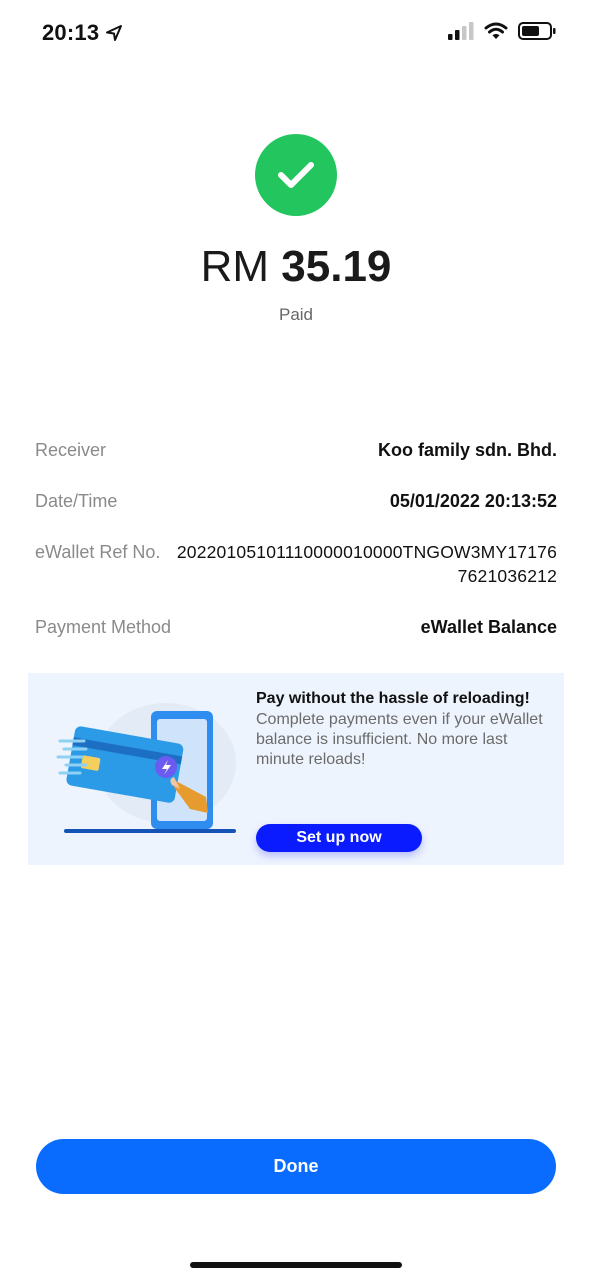 This screenshot has height=1280, width=592. I want to click on promo-title: Pay without the hassle of reloading!, so click(393, 698).